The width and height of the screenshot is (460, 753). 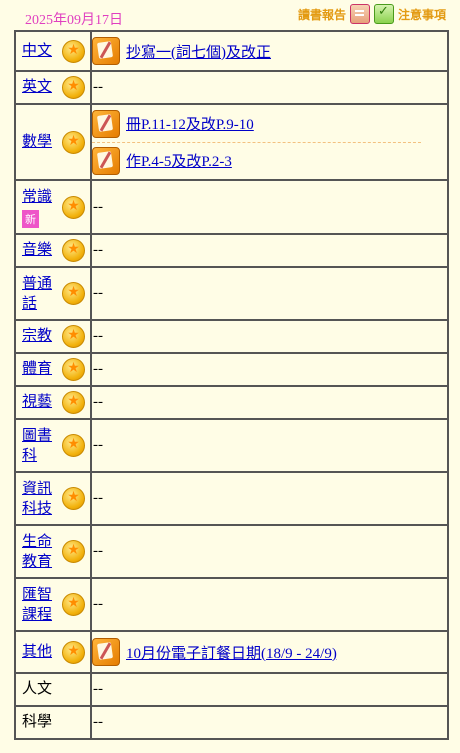 I want to click on subject-cell: 圖書科, so click(x=53, y=445).